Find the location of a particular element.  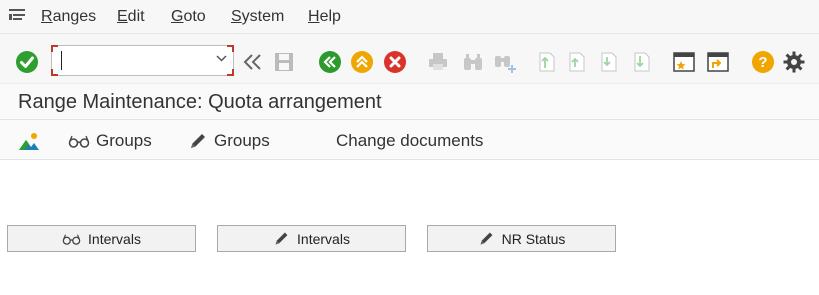

display-groups-button: Groups is located at coordinates (110, 141).